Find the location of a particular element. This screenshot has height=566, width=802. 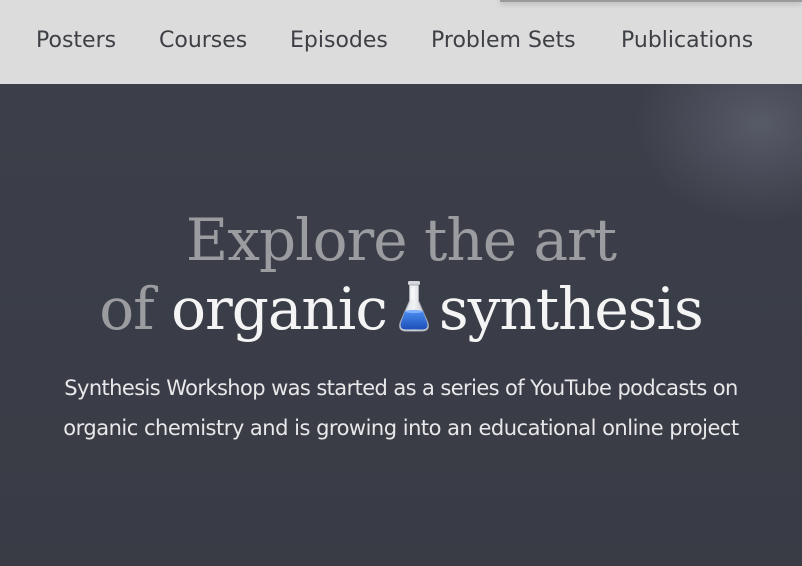

flask-icon is located at coordinates (413, 306).